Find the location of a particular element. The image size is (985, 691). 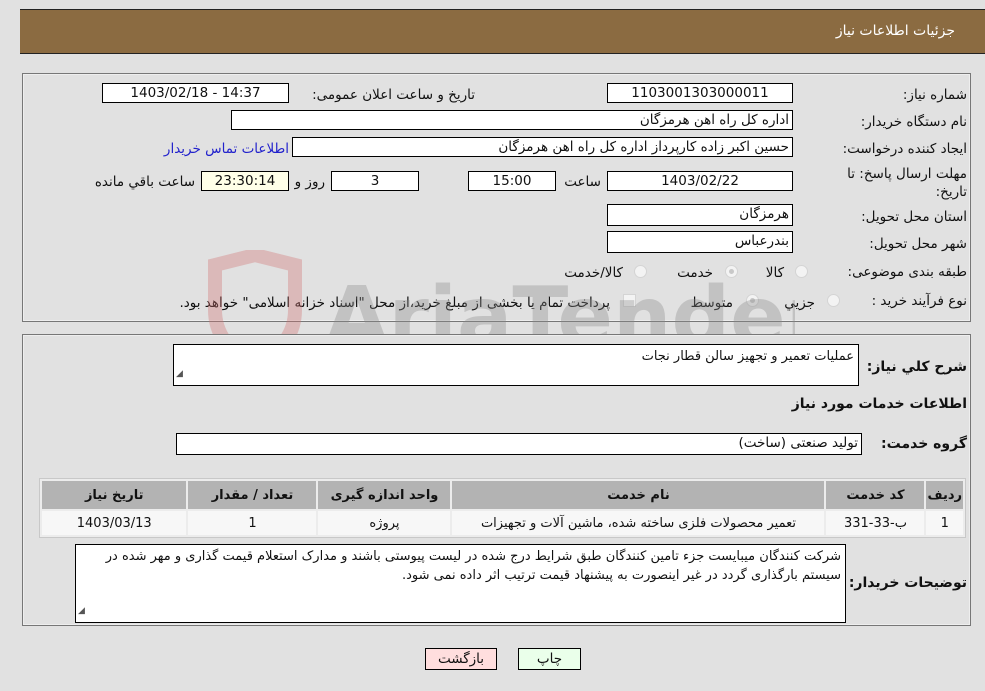

buyer-notes-label: توضیحات خریدار: is located at coordinates (907, 583).